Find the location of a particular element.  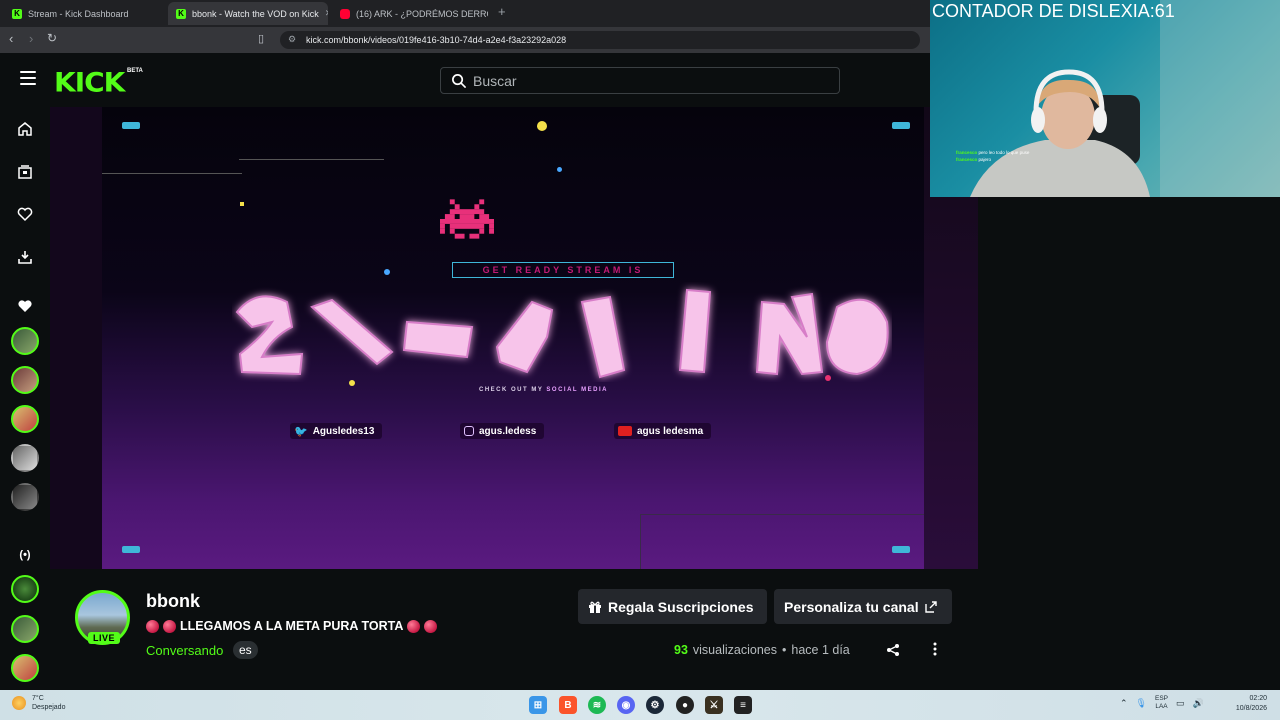

share-icon is located at coordinates (893, 650).